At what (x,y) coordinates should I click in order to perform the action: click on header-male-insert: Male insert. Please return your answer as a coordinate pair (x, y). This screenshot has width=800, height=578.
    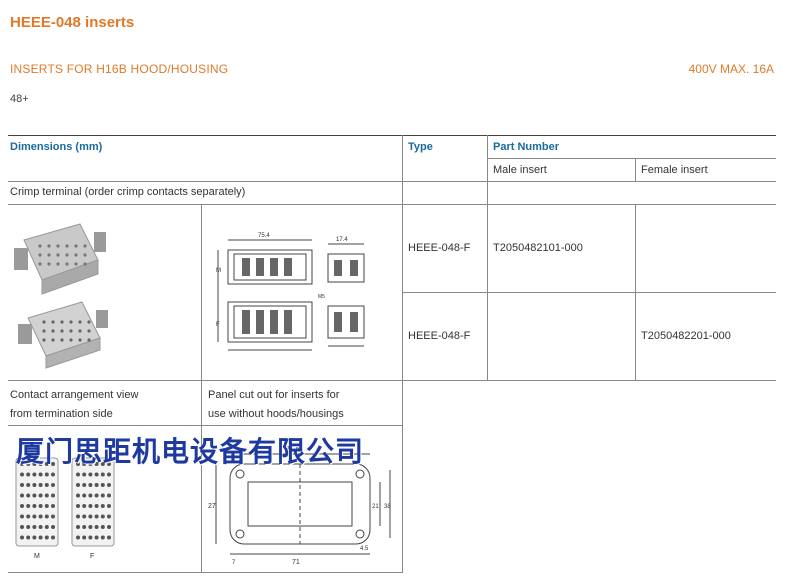
    Looking at the image, I should click on (520, 170).